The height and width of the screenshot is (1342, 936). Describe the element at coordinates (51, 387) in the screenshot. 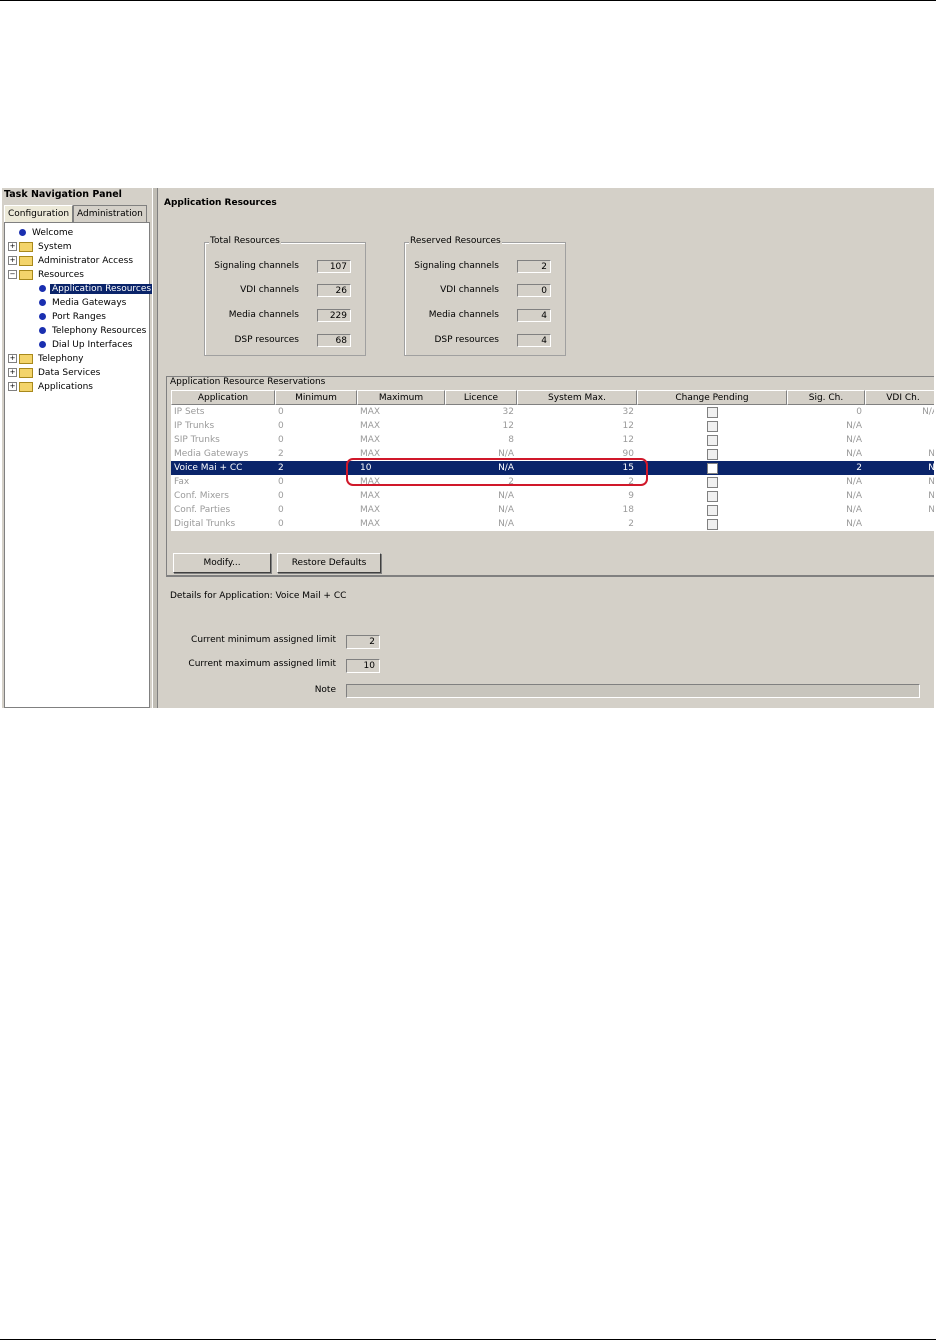

I see `tree-item-applications: + Applications` at that location.